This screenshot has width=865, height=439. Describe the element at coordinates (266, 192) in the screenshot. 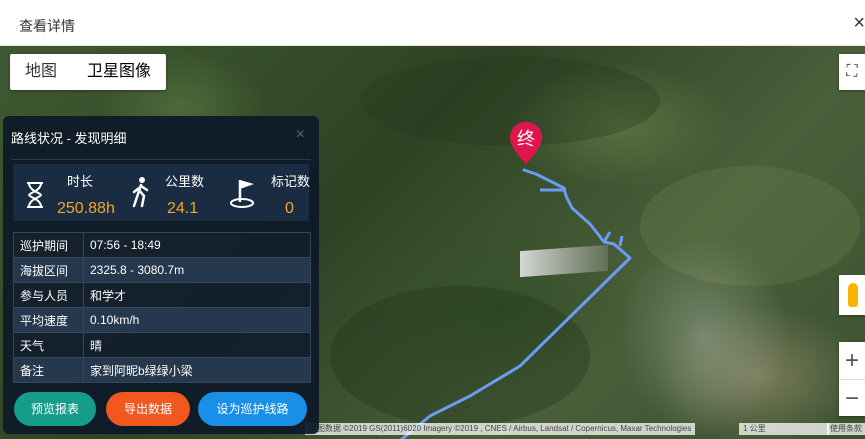

I see `stat-markers: 标记数 0` at that location.